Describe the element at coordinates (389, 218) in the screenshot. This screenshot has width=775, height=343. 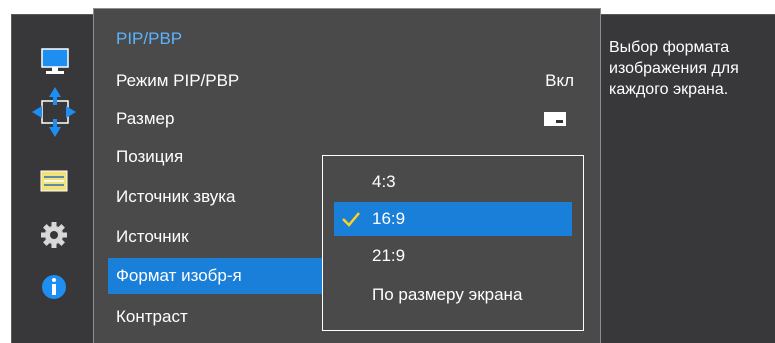
I see `option-label: 16:9` at that location.